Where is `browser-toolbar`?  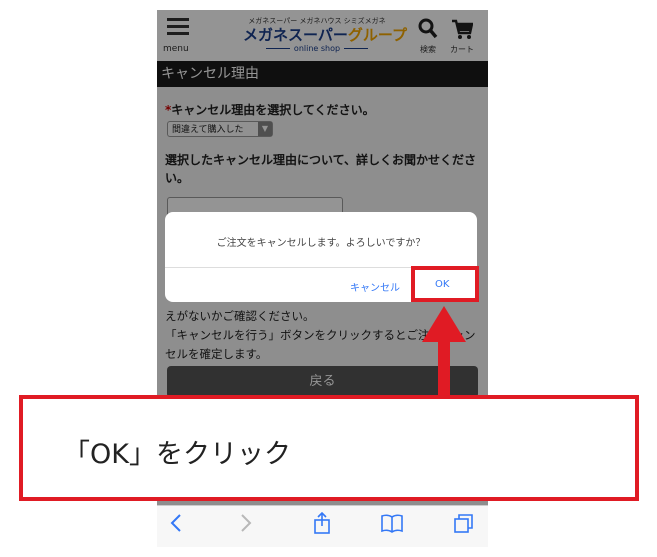 browser-toolbar is located at coordinates (322, 526).